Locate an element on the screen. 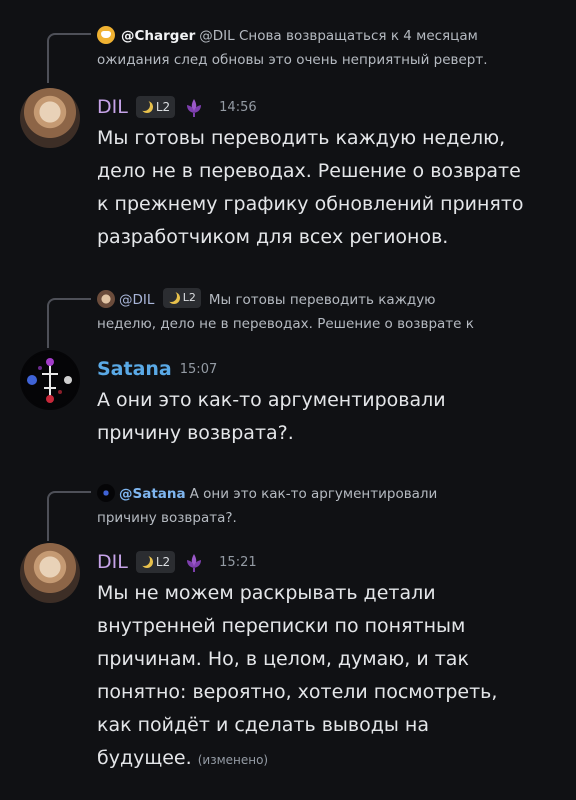 The width and height of the screenshot is (576, 800). message-line: причину возврата?. is located at coordinates (195, 433).